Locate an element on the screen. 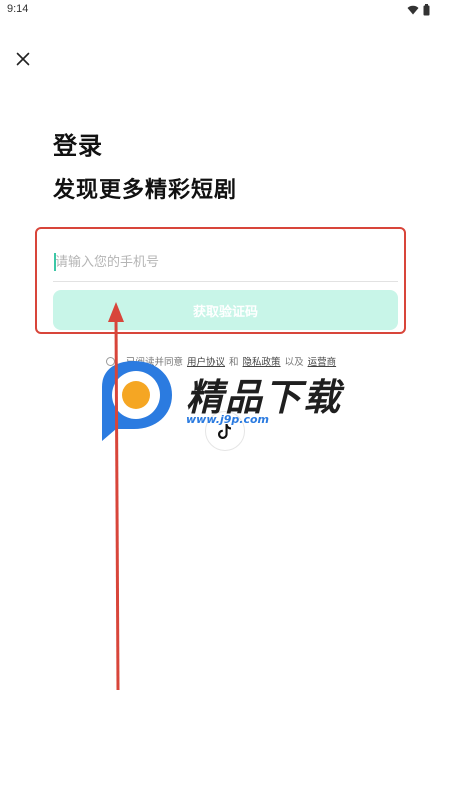 The image size is (450, 800). watermark-url: www.j9p.com is located at coordinates (227, 419).